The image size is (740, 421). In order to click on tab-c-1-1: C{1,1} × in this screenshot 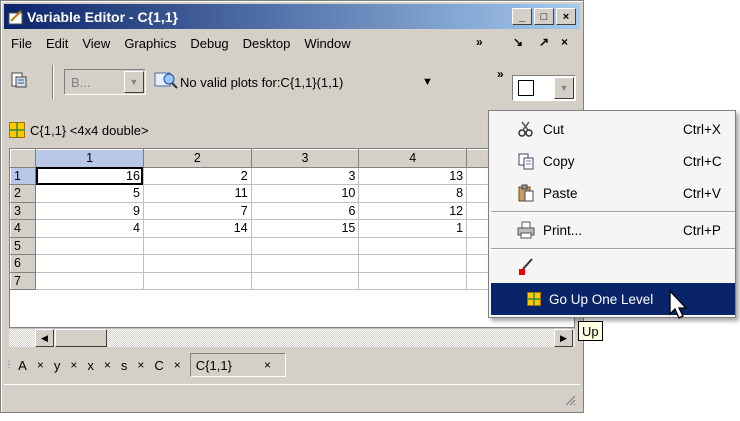, I will do `click(237, 365)`.